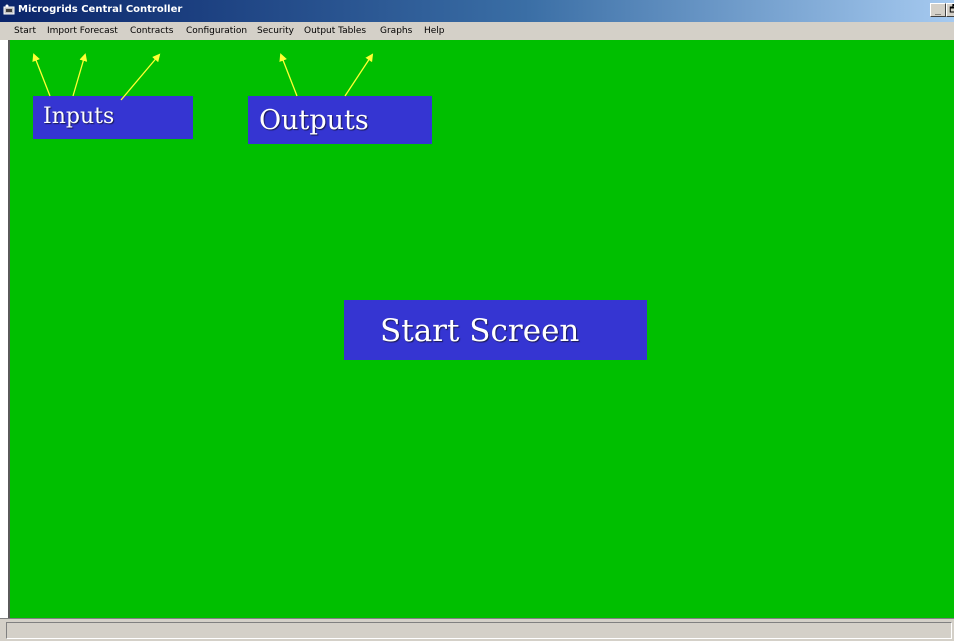 The height and width of the screenshot is (641, 954). What do you see at coordinates (938, 10) in the screenshot?
I see `minimize-button: _` at bounding box center [938, 10].